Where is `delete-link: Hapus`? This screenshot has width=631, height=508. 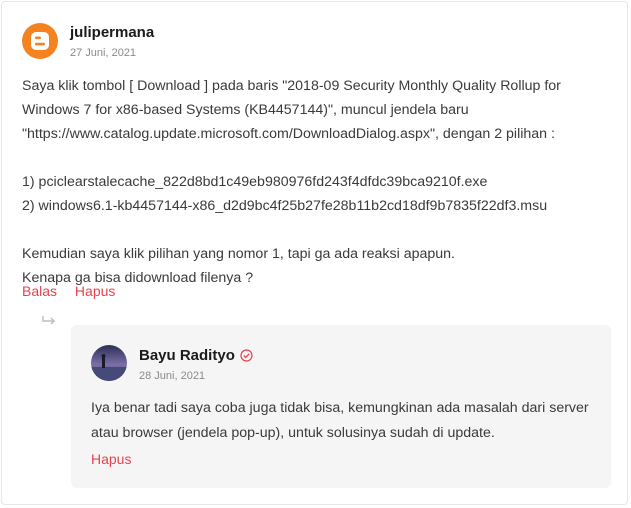
delete-link: Hapus is located at coordinates (95, 291).